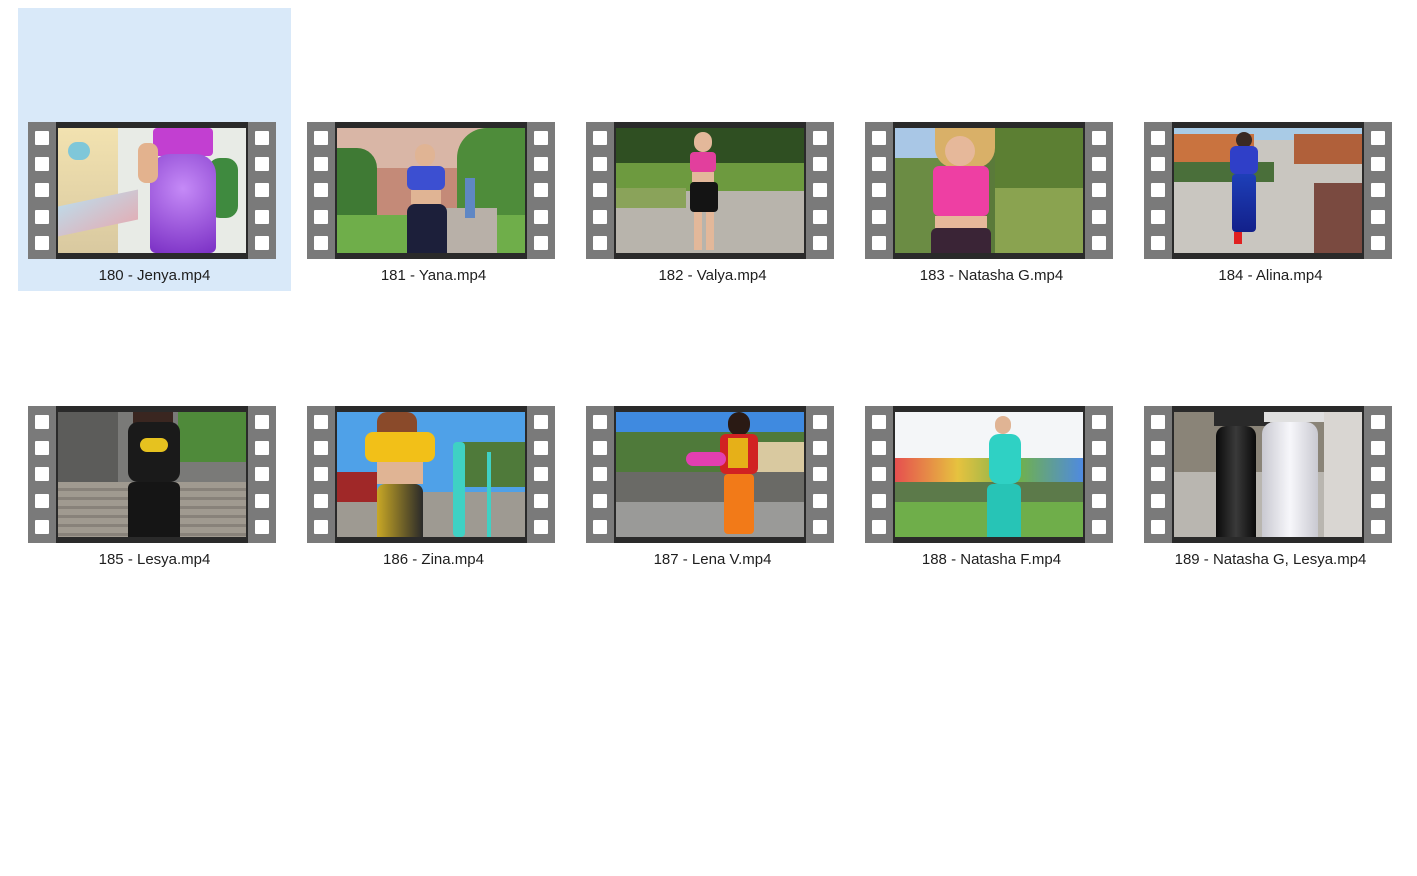 The height and width of the screenshot is (876, 1417). I want to click on file-name: 188 - Natasha F.mp4, so click(991, 559).